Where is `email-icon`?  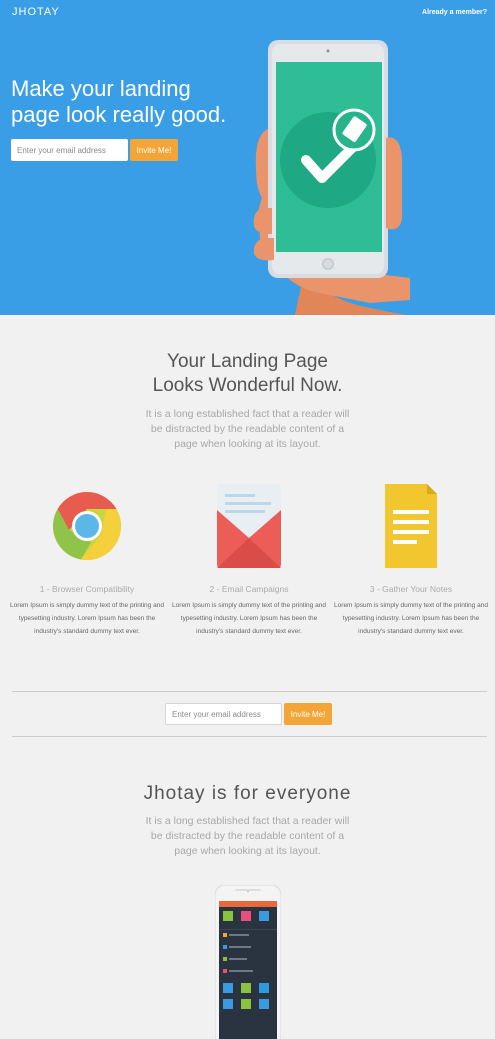 email-icon is located at coordinates (249, 526).